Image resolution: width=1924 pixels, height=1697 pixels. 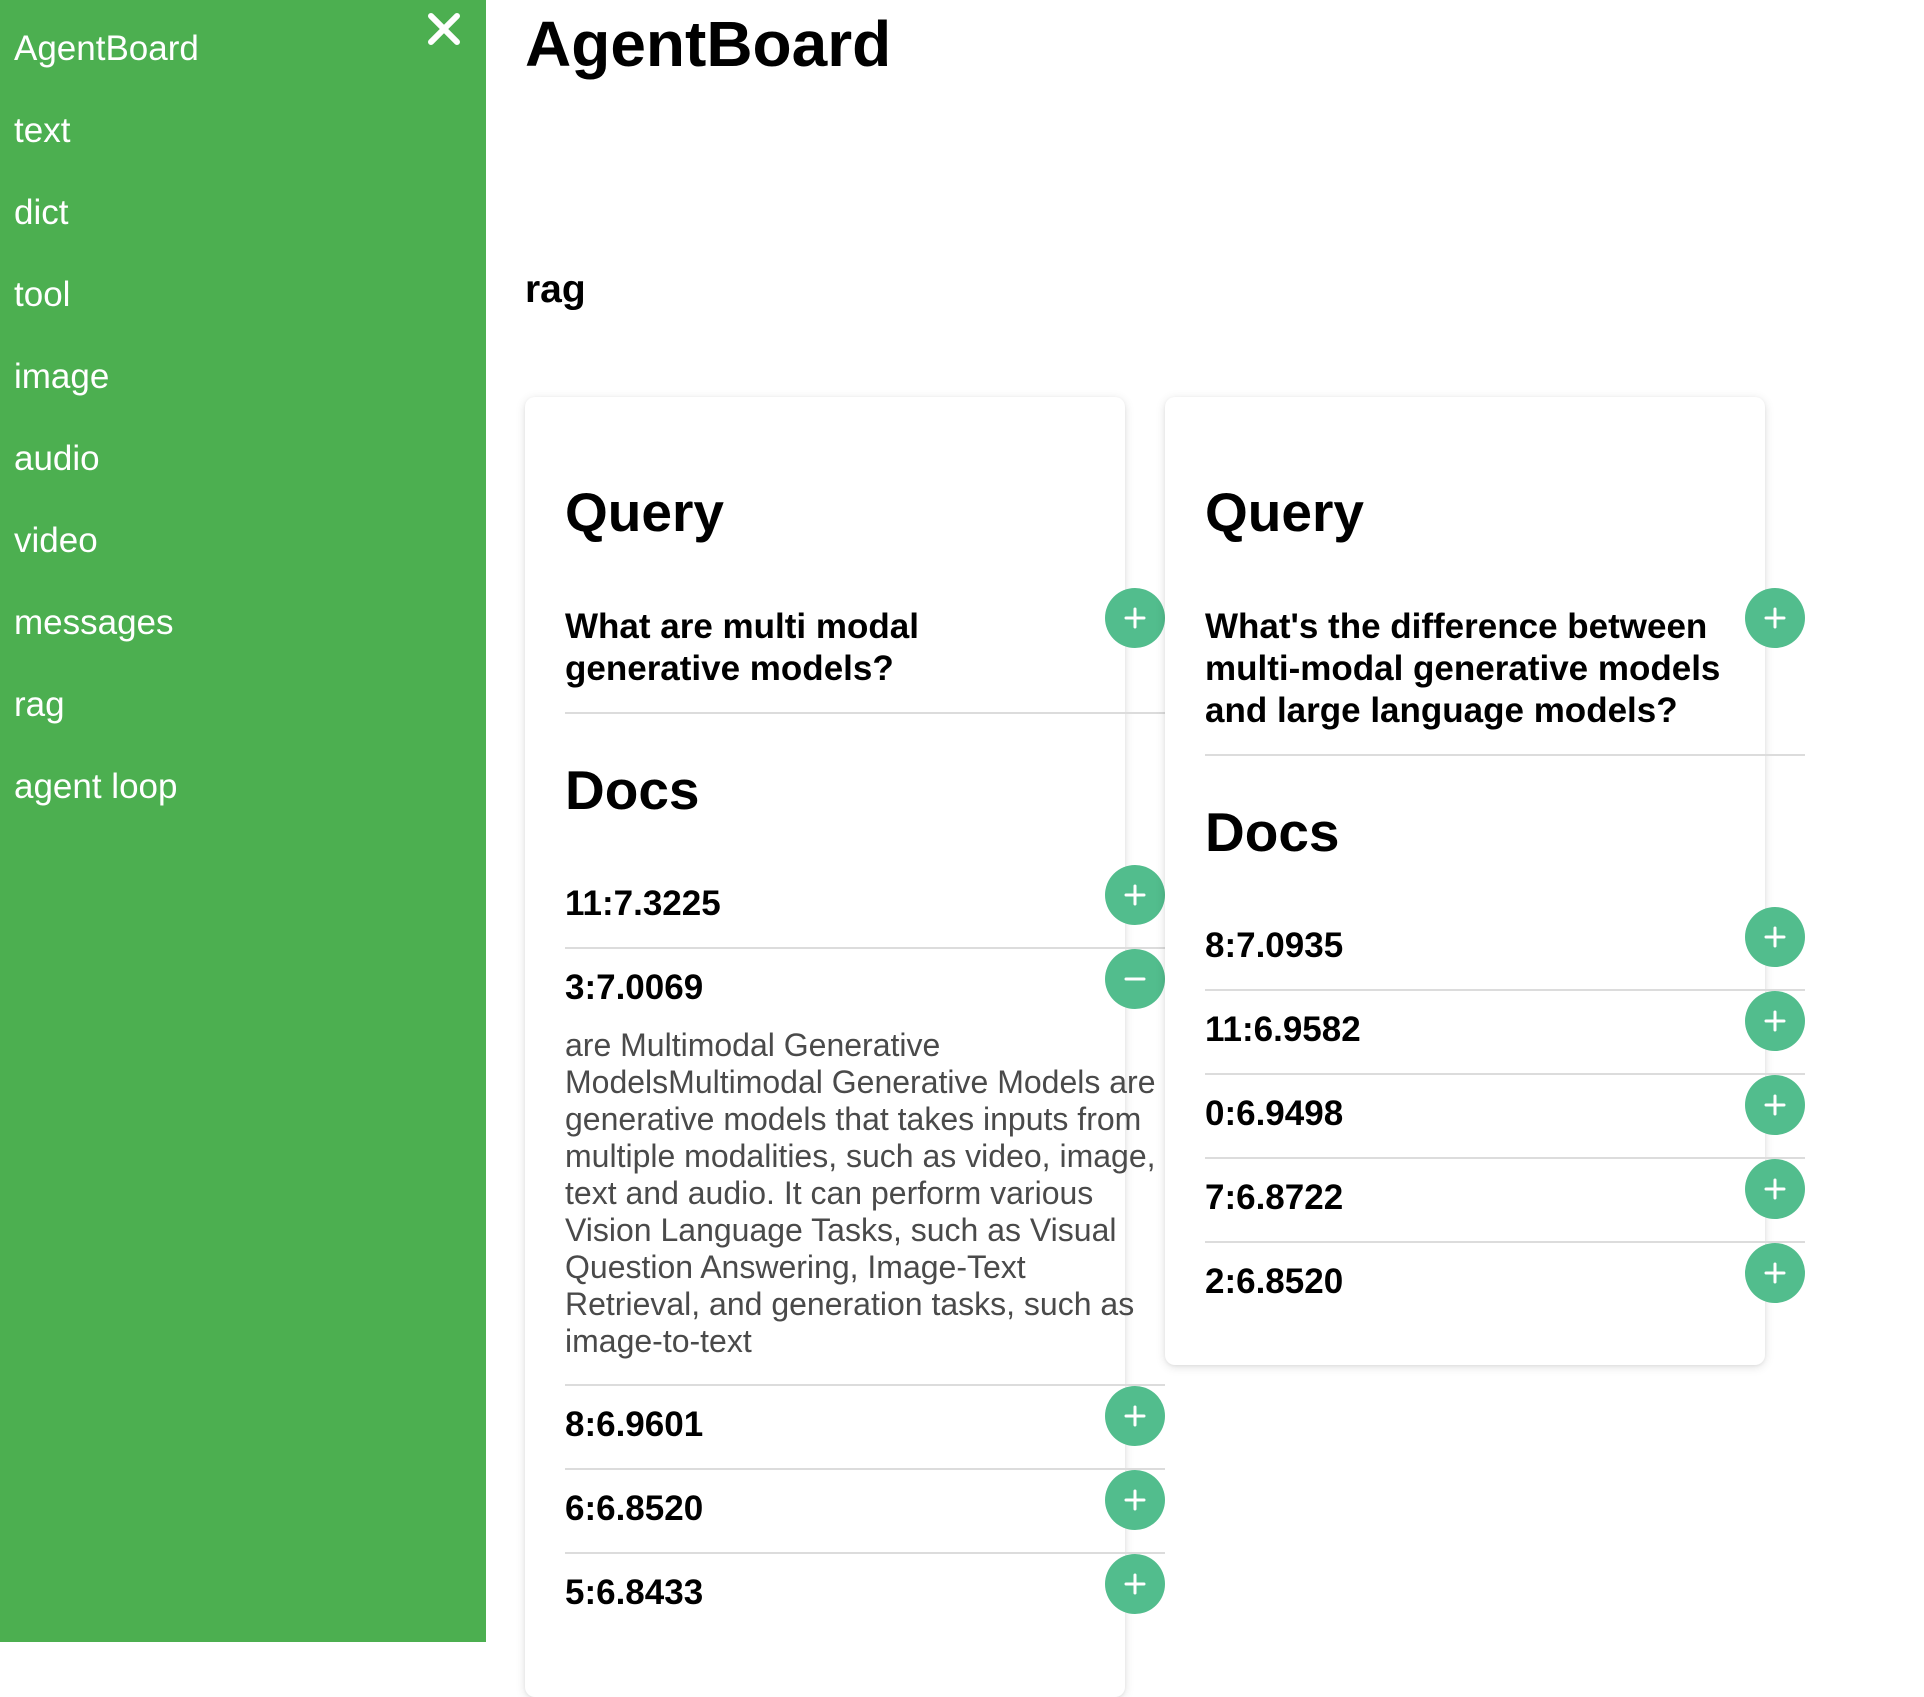 I want to click on doc-id: 7:6.8722, so click(x=1274, y=1197).